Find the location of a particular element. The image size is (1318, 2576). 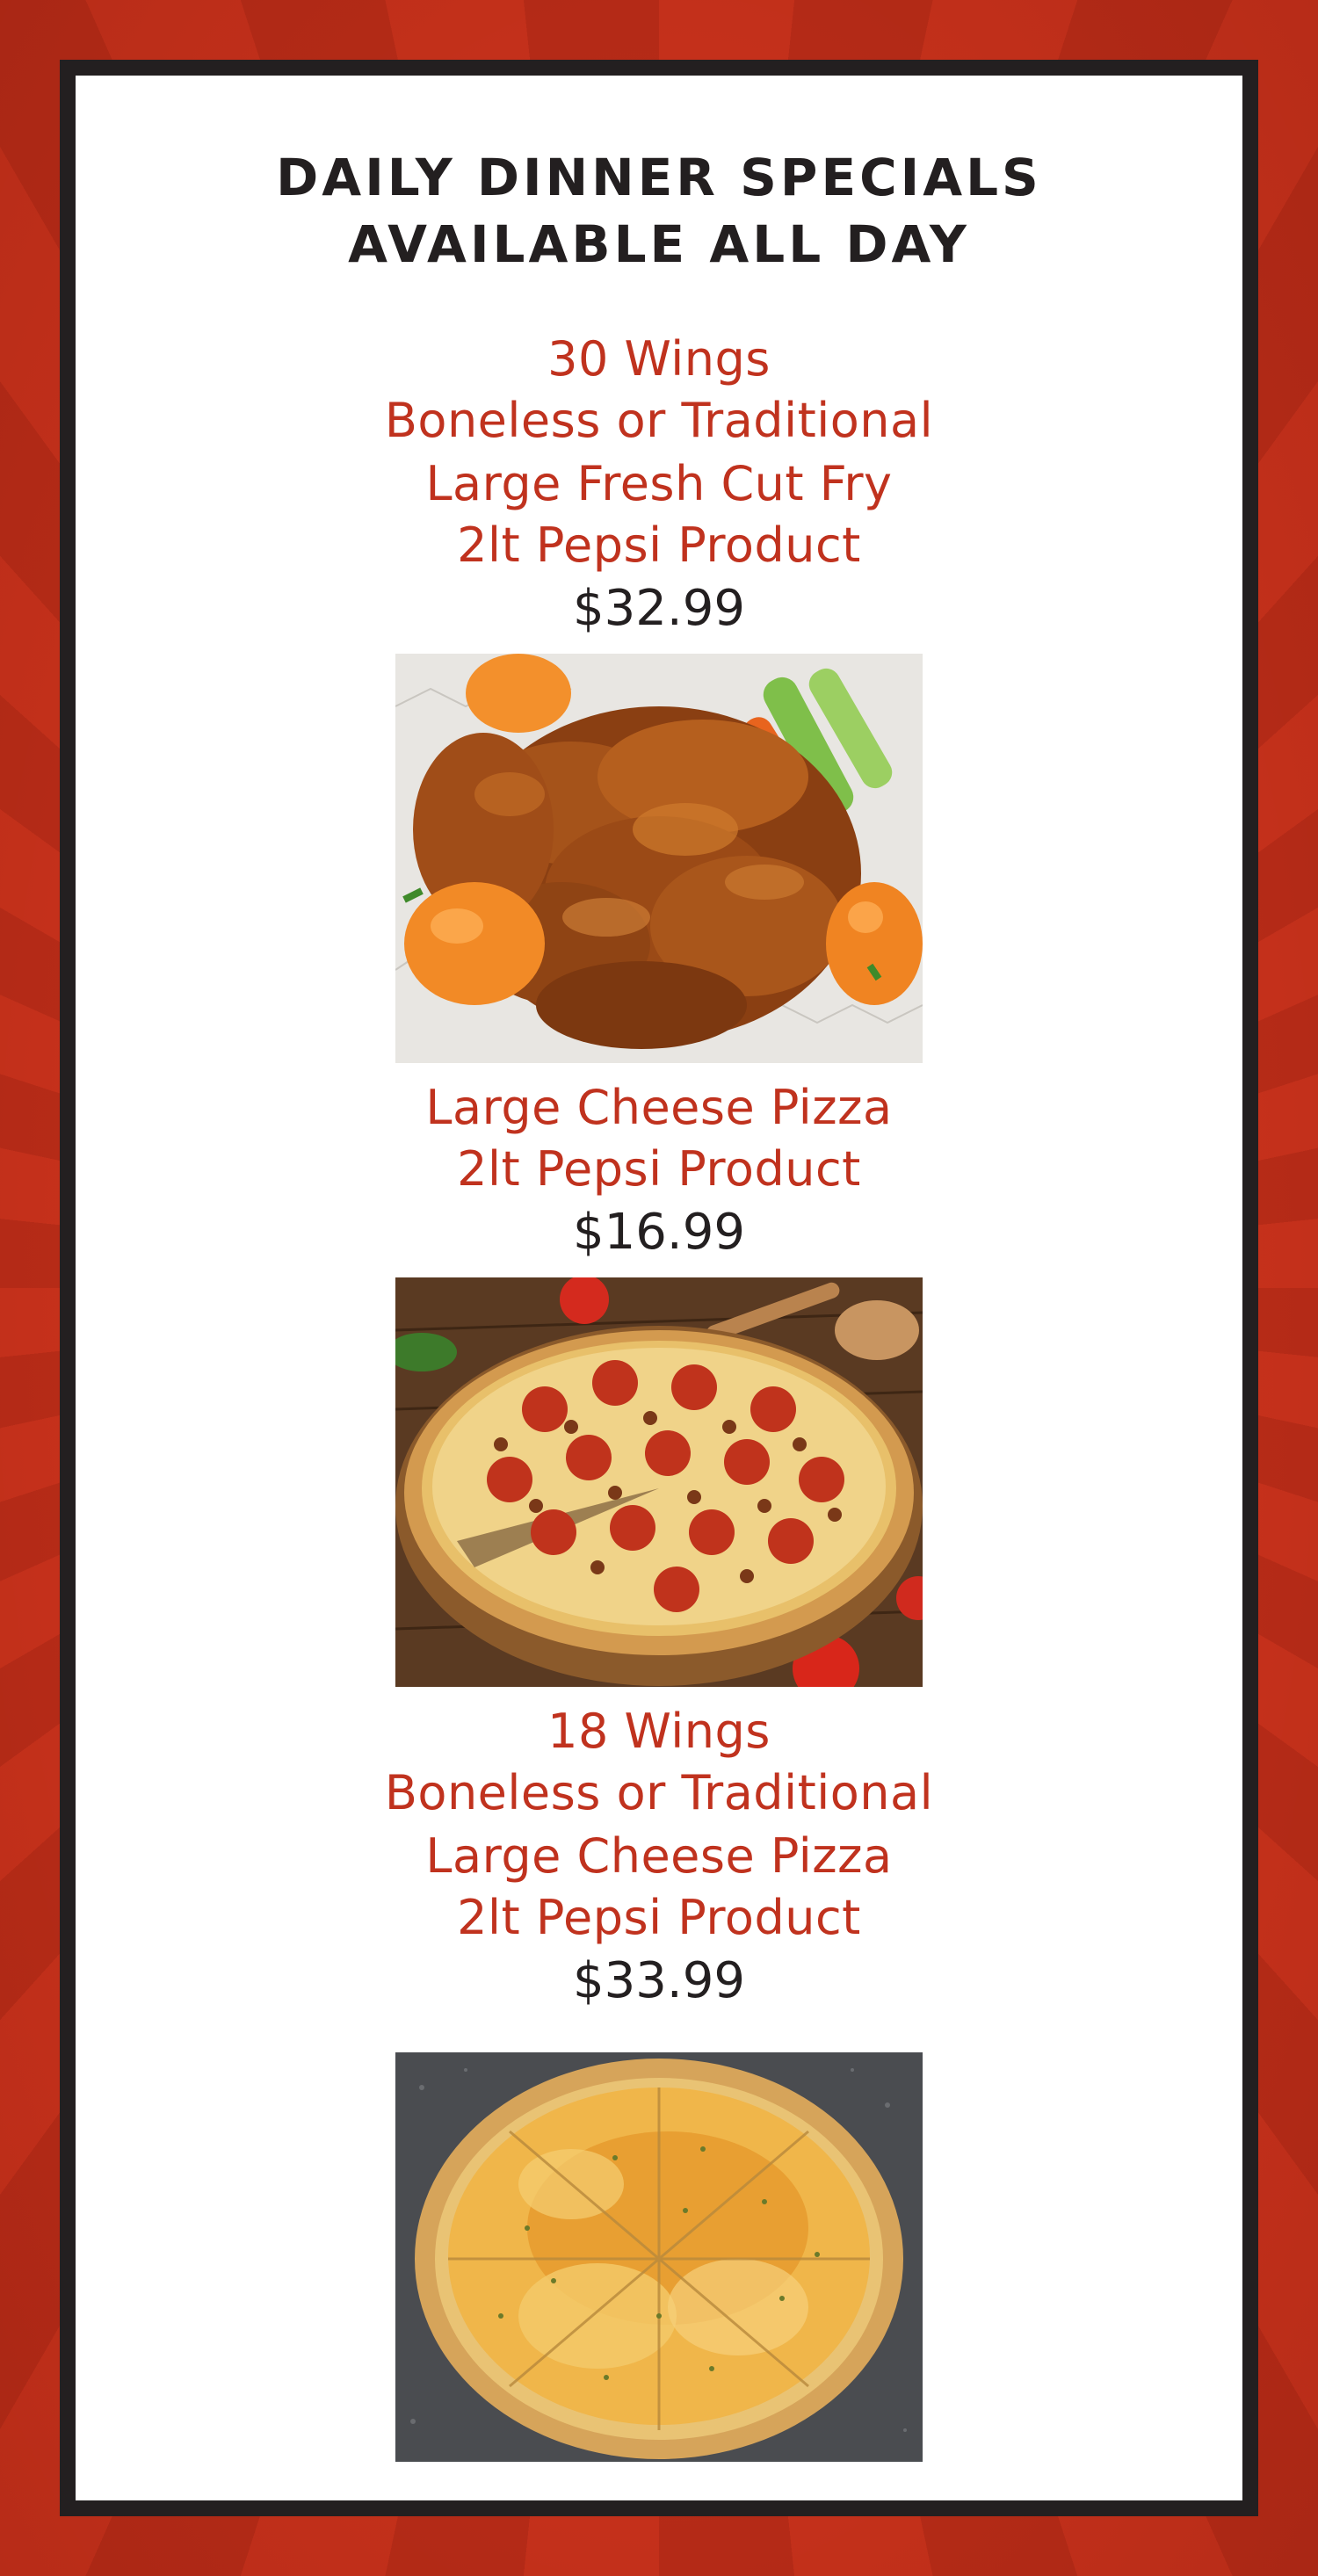

special-3-line-1: 18 Wings is located at coordinates (659, 1731).